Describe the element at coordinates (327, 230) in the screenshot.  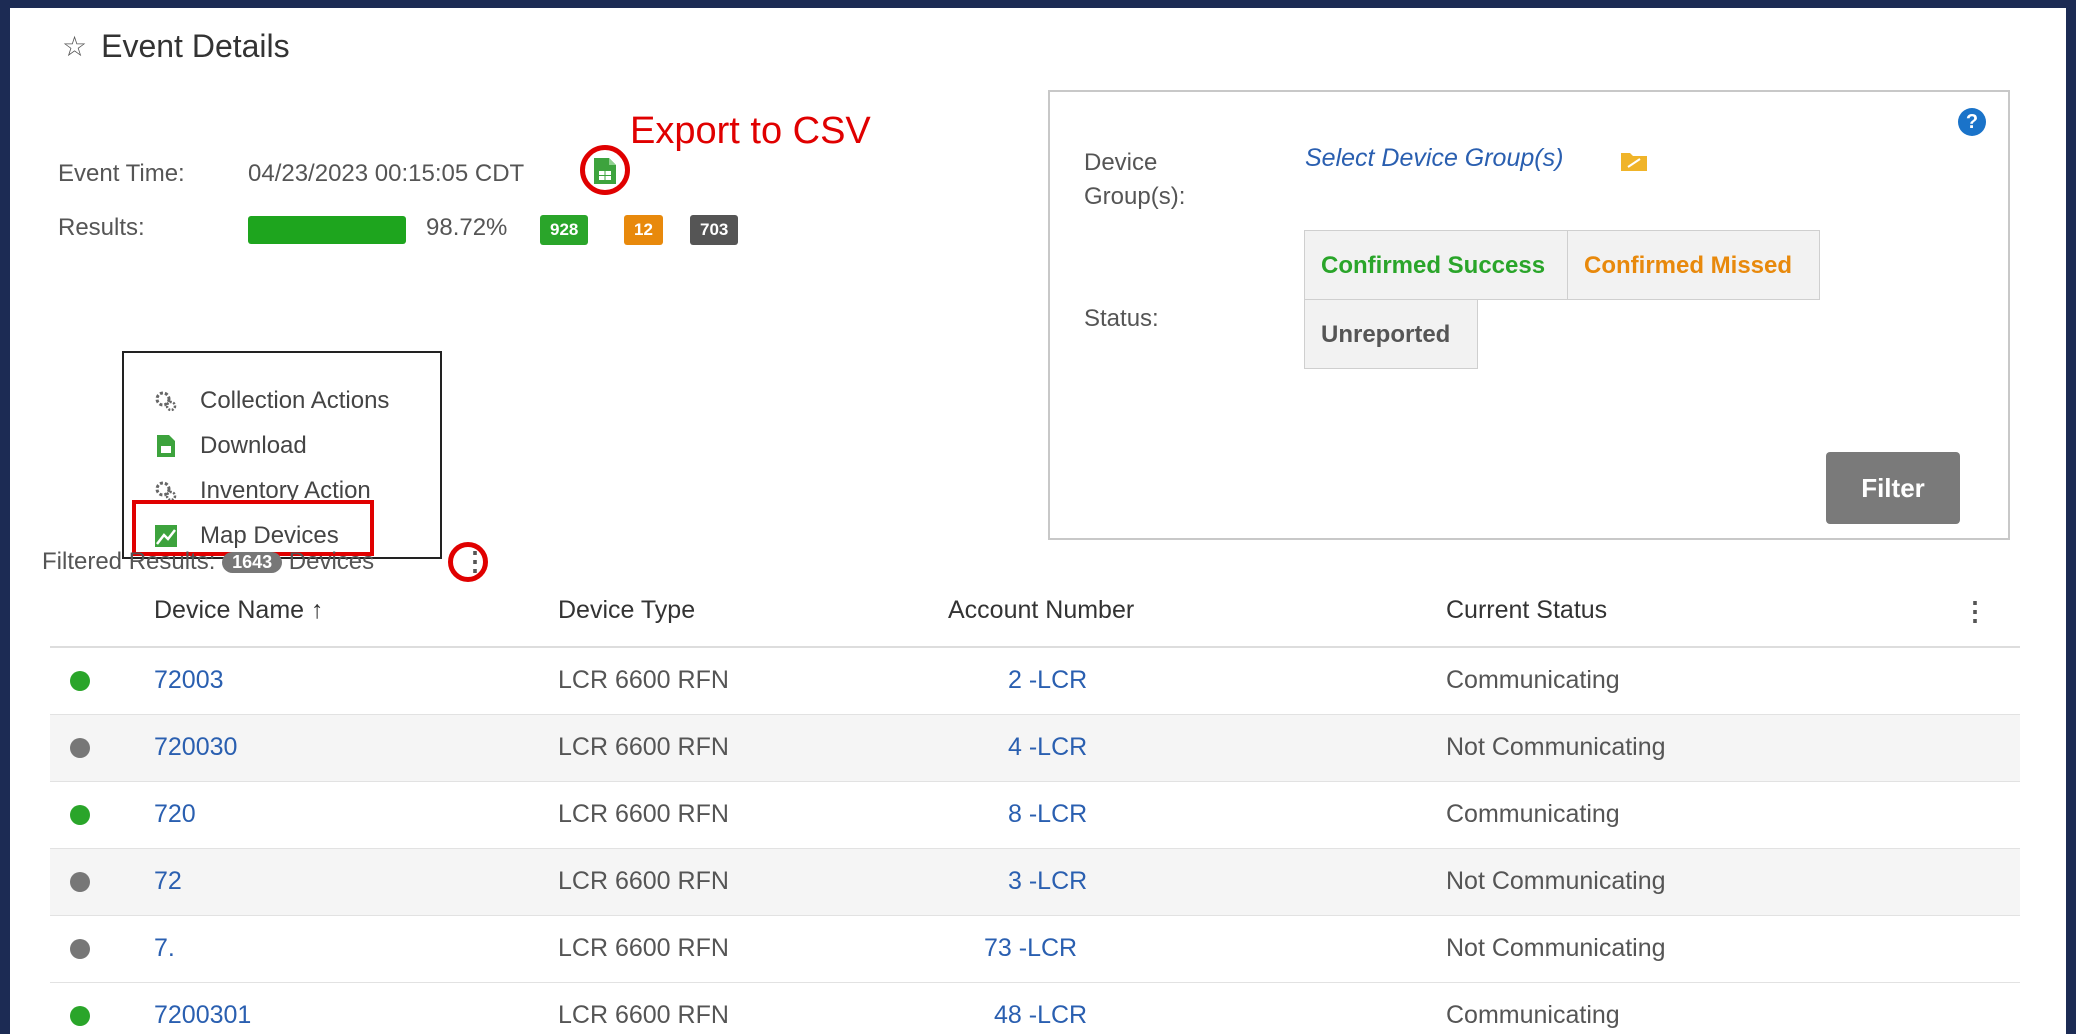
I see `results-progress-bar` at that location.